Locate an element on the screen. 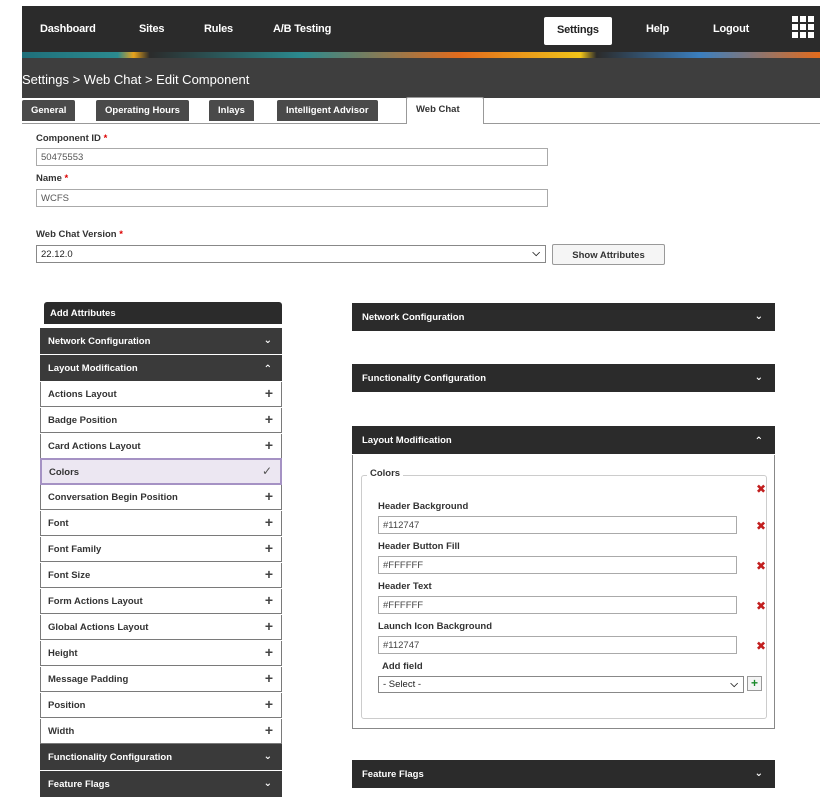  web-chat-version-select: 22.12.0 ⌵ is located at coordinates (291, 254).